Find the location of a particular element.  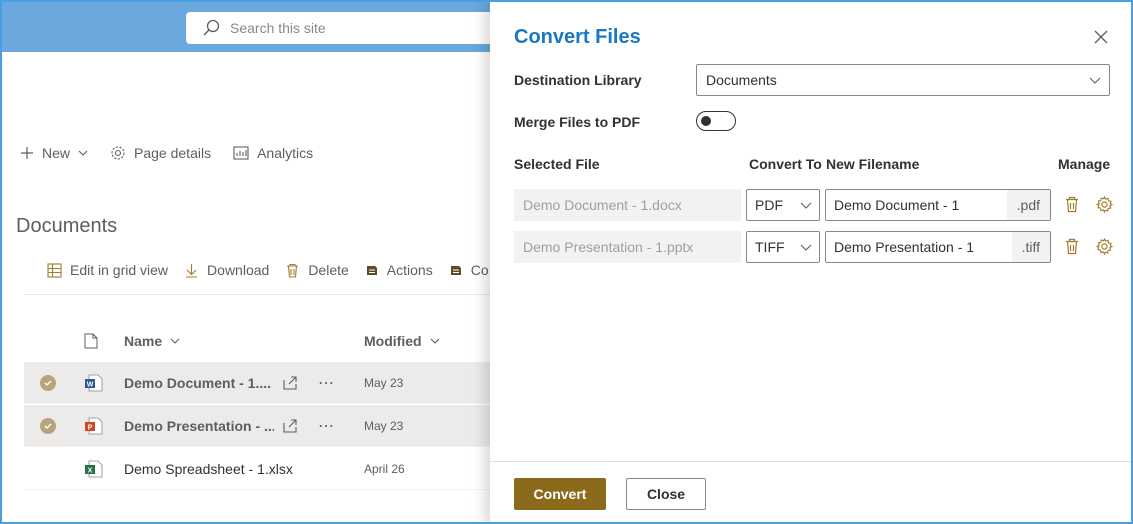

download-icon is located at coordinates (192, 270).